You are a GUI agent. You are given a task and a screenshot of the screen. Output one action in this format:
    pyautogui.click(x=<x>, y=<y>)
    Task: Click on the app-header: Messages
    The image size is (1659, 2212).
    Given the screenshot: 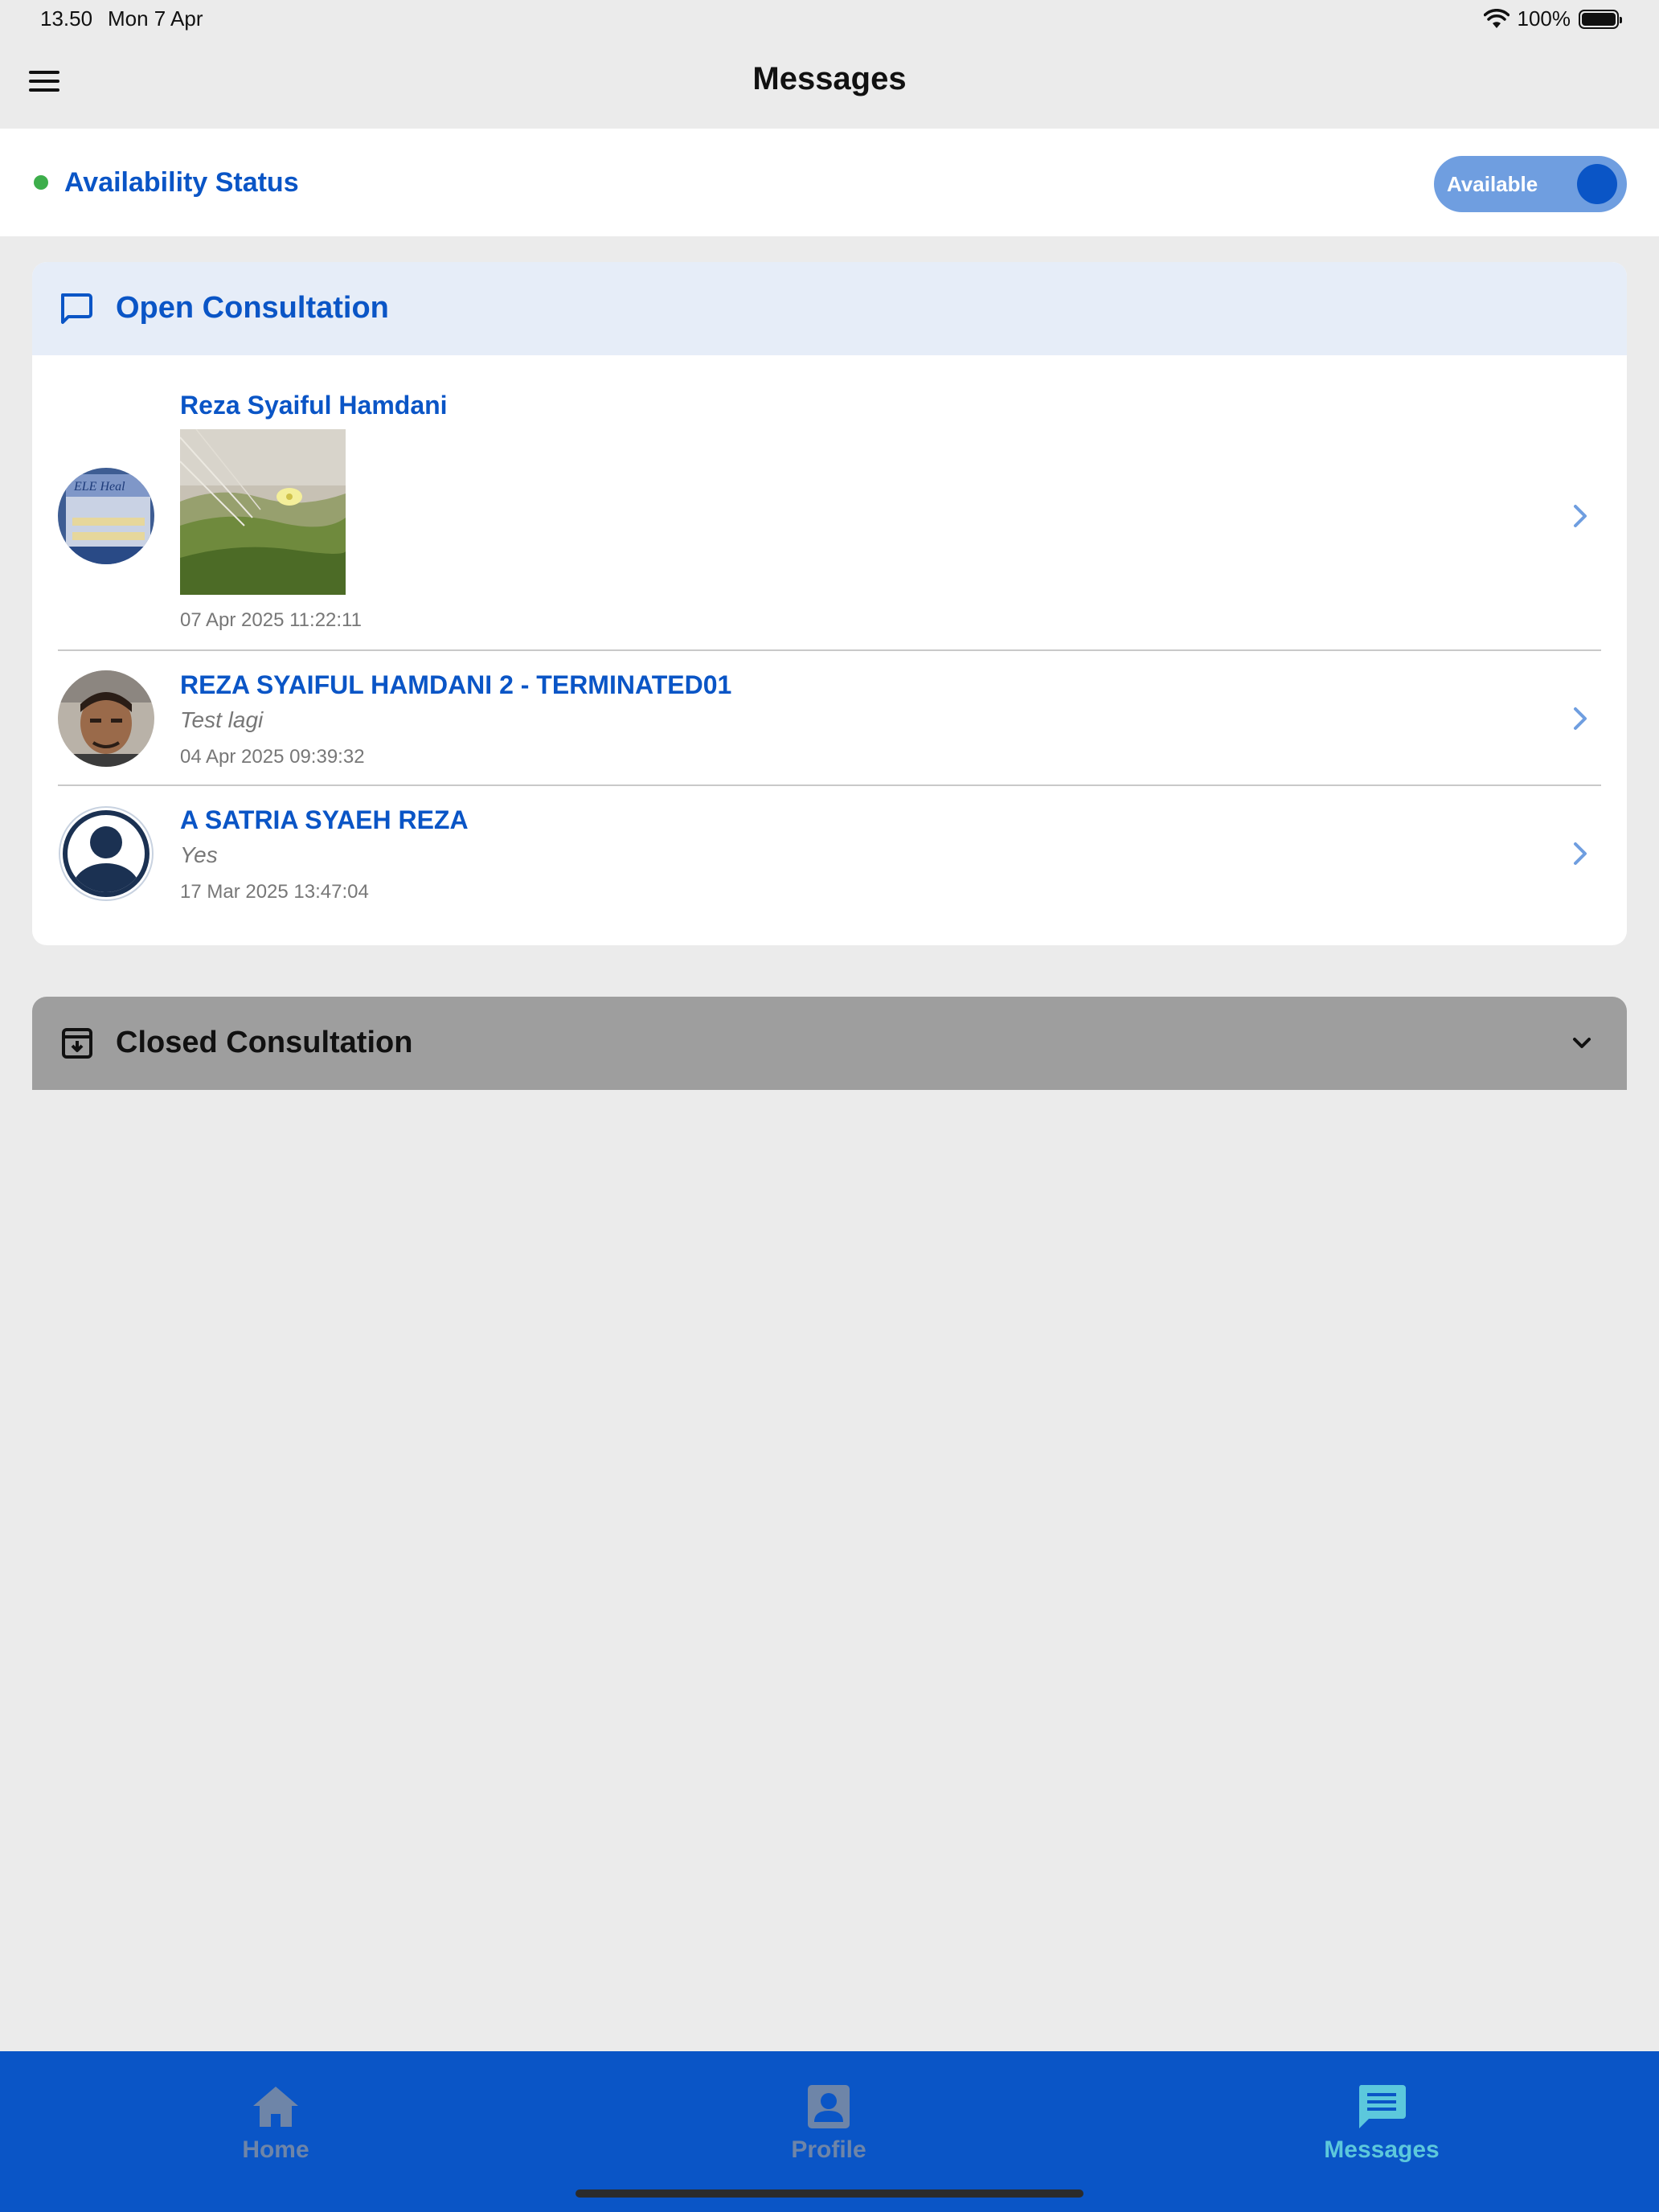 What is the action you would take?
    pyautogui.click(x=829, y=85)
    